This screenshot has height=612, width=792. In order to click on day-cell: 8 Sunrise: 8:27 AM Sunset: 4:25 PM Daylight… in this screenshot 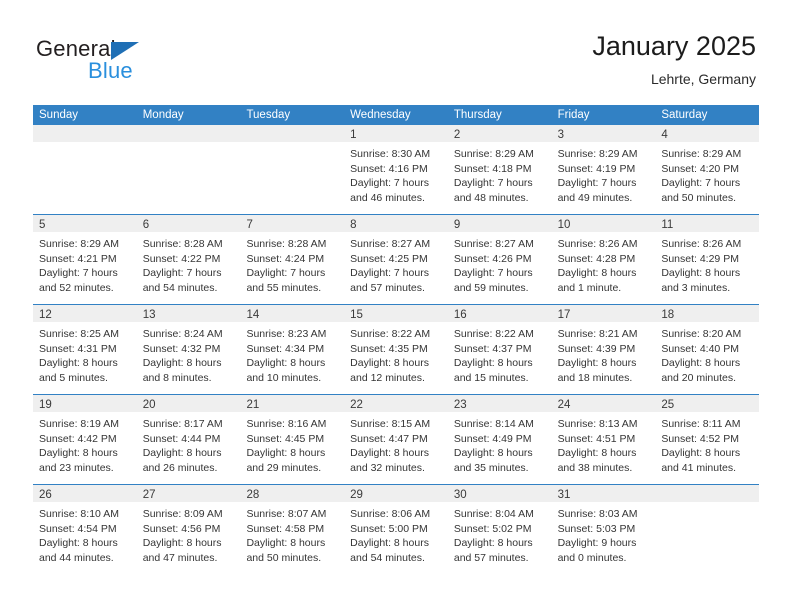, I will do `click(396, 259)`.